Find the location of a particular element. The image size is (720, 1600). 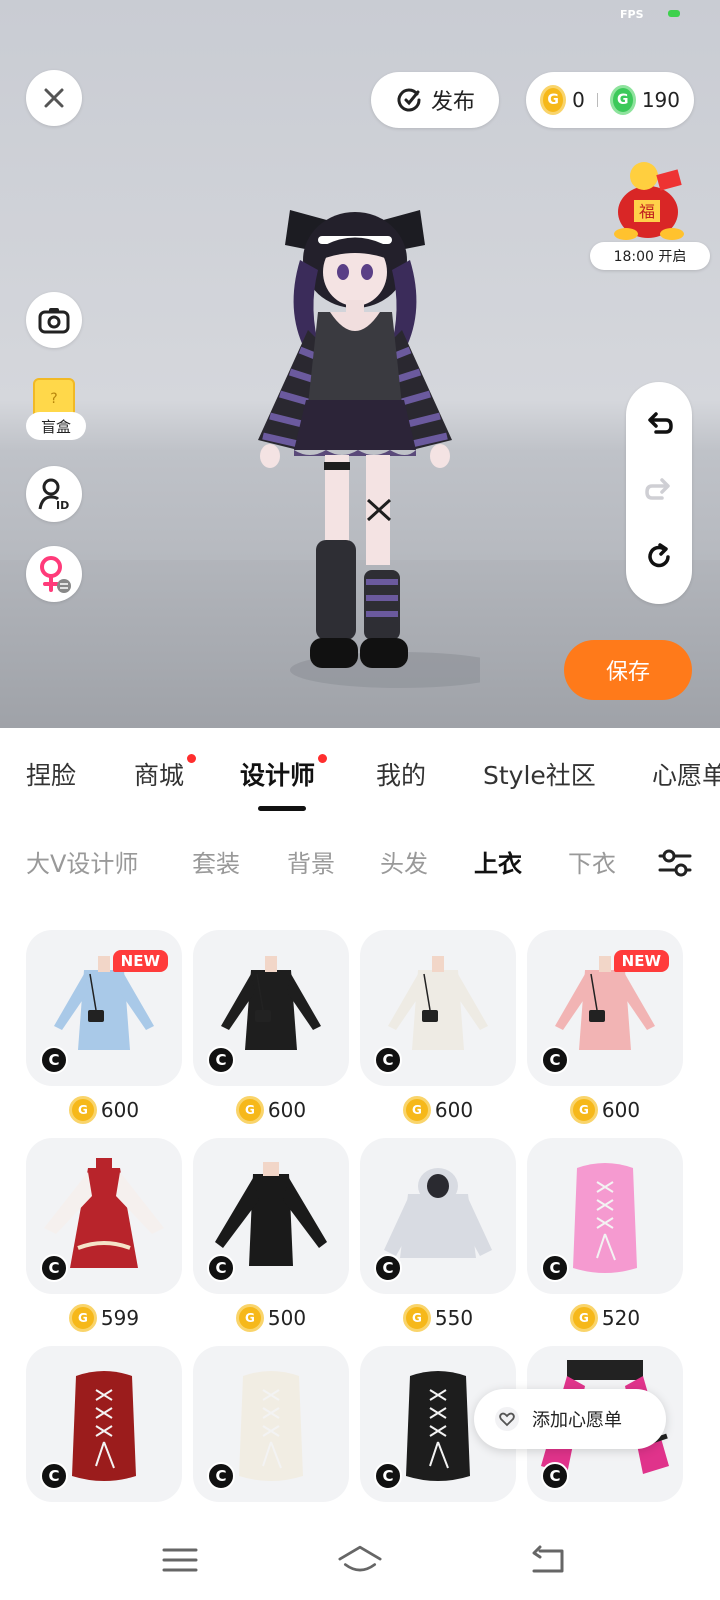

camera-button is located at coordinates (54, 320).